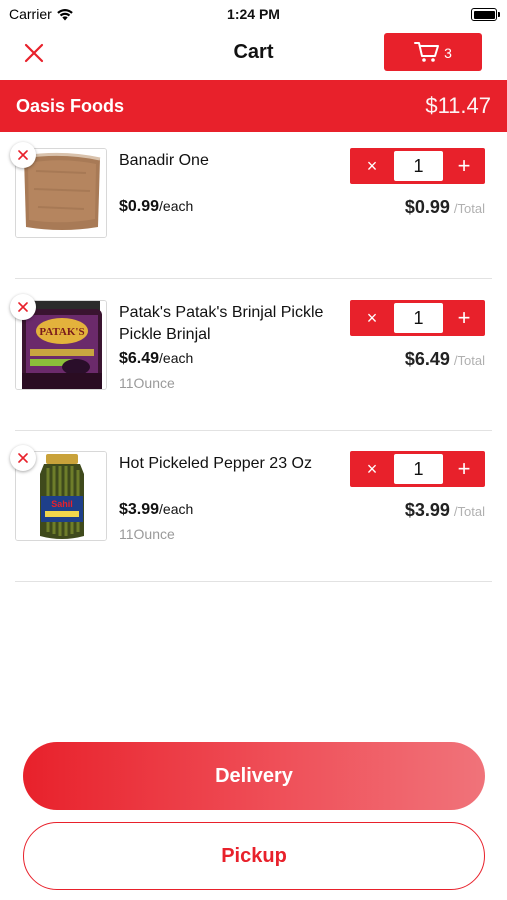 This screenshot has height=900, width=507. I want to click on delivery-button: Delivery, so click(254, 776).